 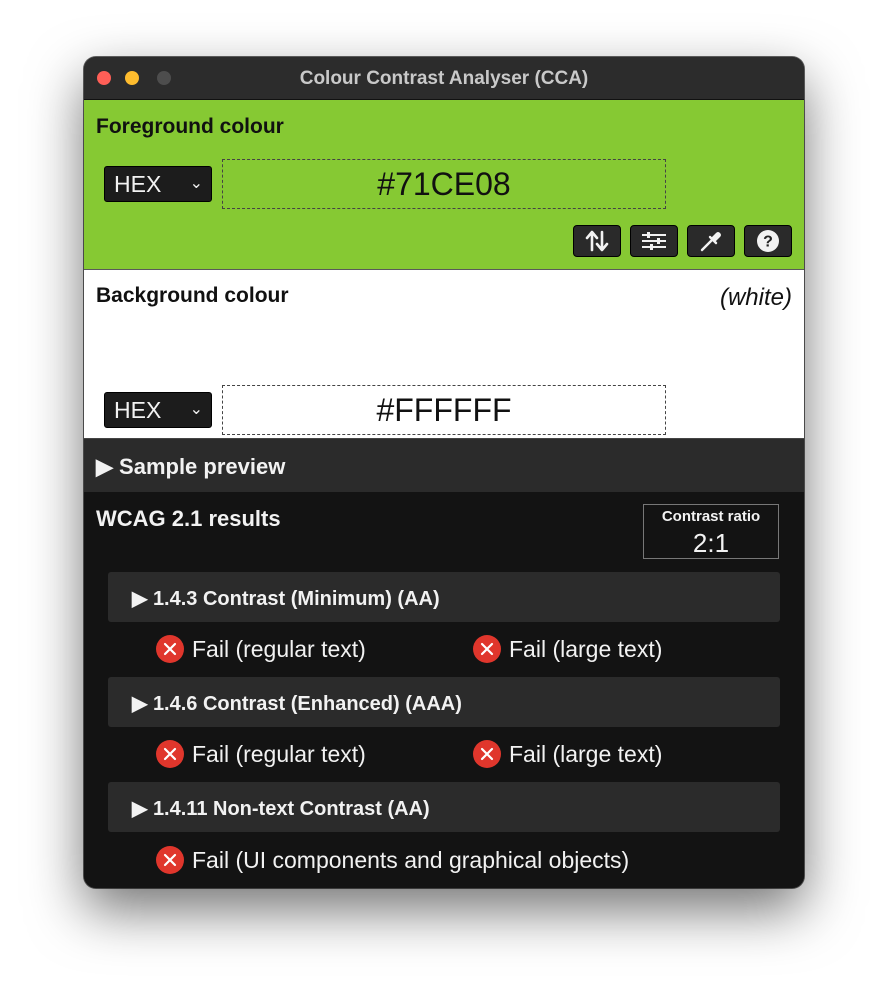 I want to click on help-icon: ?, so click(x=768, y=241).